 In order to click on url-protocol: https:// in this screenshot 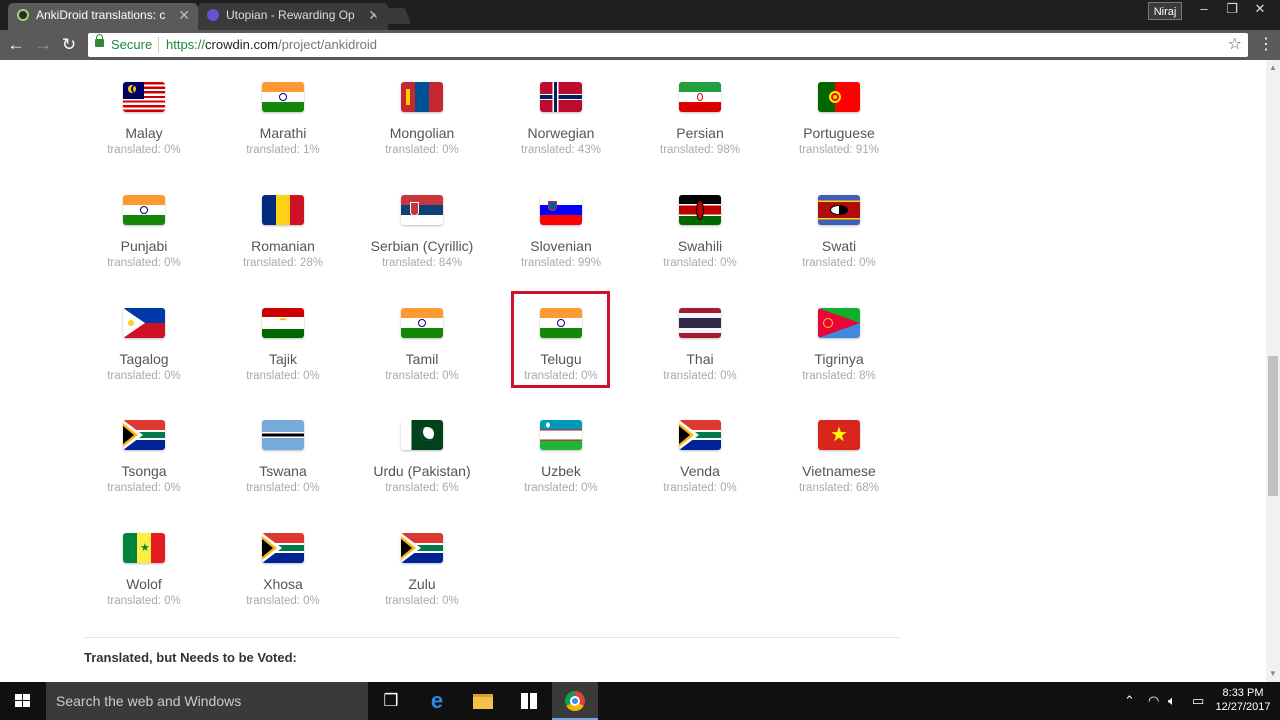, I will do `click(186, 44)`.